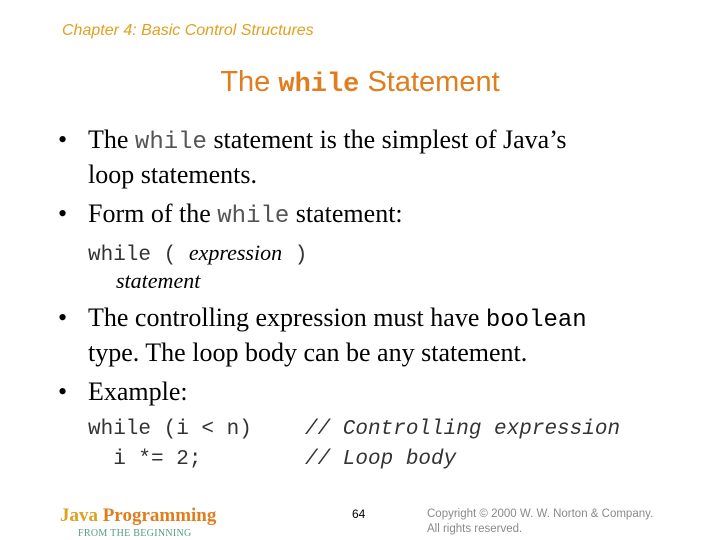 This screenshot has width=720, height=540. I want to click on syntax-statement: statement, so click(158, 280).